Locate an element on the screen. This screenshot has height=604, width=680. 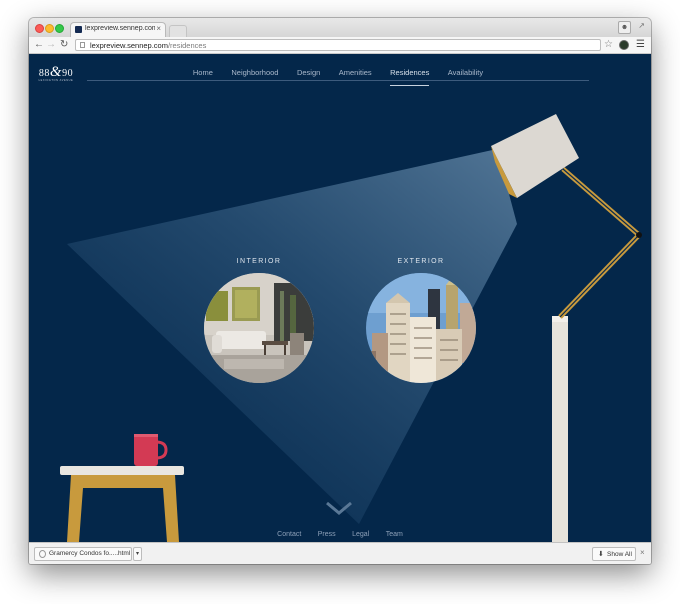
show-all-button: ⬇ Show All is located at coordinates (614, 554).